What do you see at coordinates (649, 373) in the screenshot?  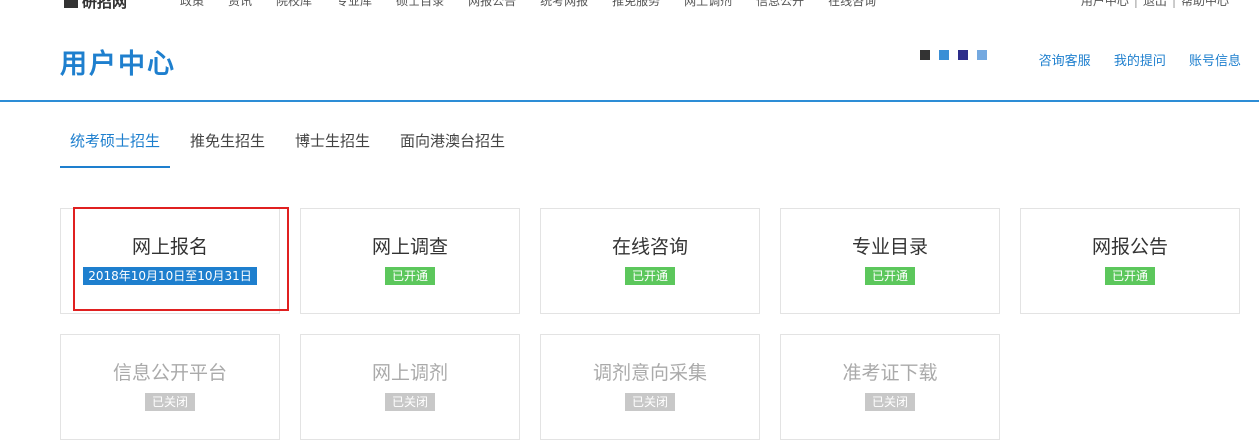 I see `card-title: 调剂意向采集` at bounding box center [649, 373].